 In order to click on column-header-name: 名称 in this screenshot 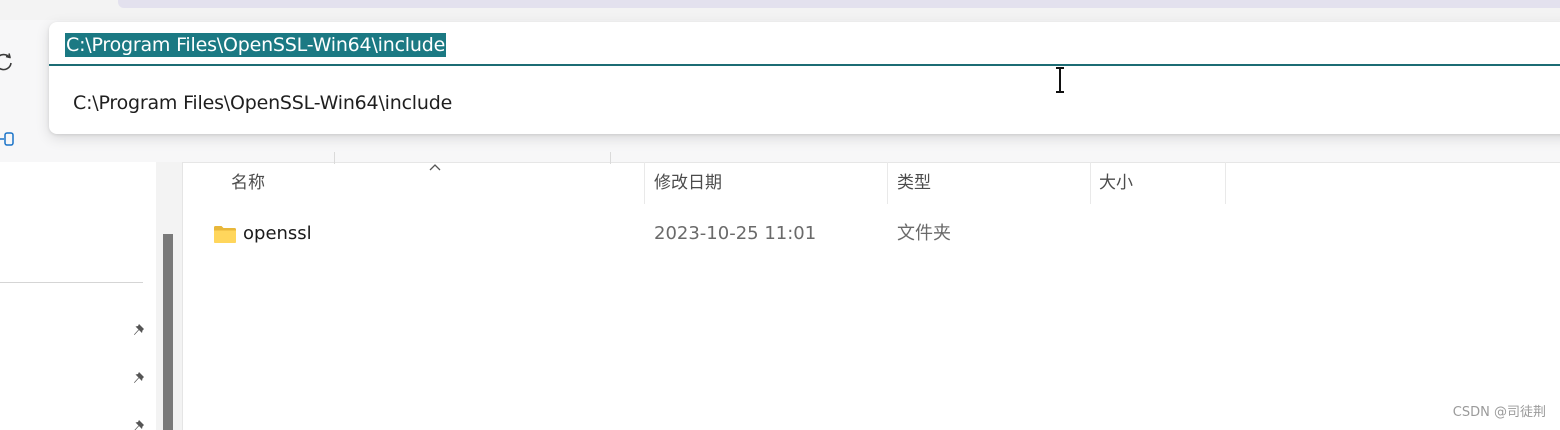, I will do `click(248, 183)`.